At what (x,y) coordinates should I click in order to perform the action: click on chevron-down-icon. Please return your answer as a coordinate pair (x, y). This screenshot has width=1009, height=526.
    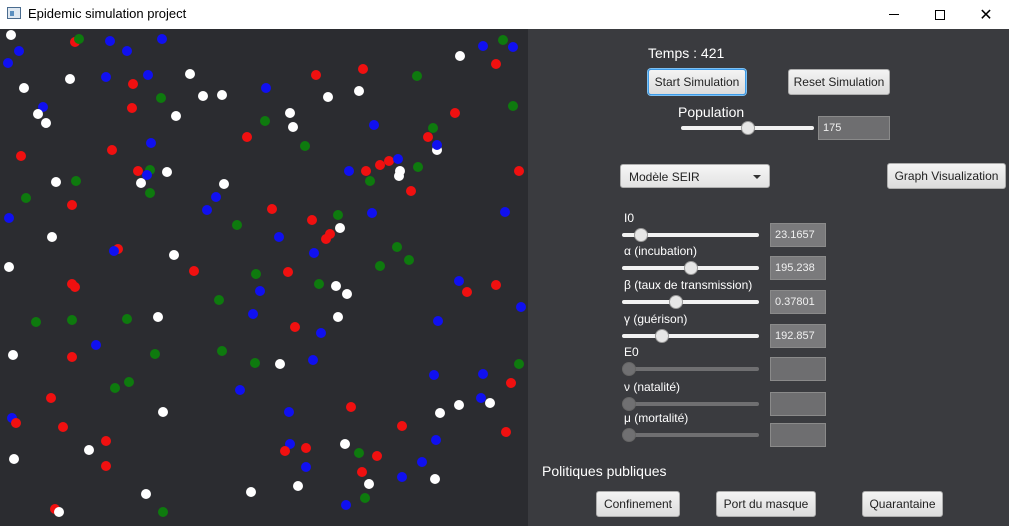
    Looking at the image, I should click on (757, 177).